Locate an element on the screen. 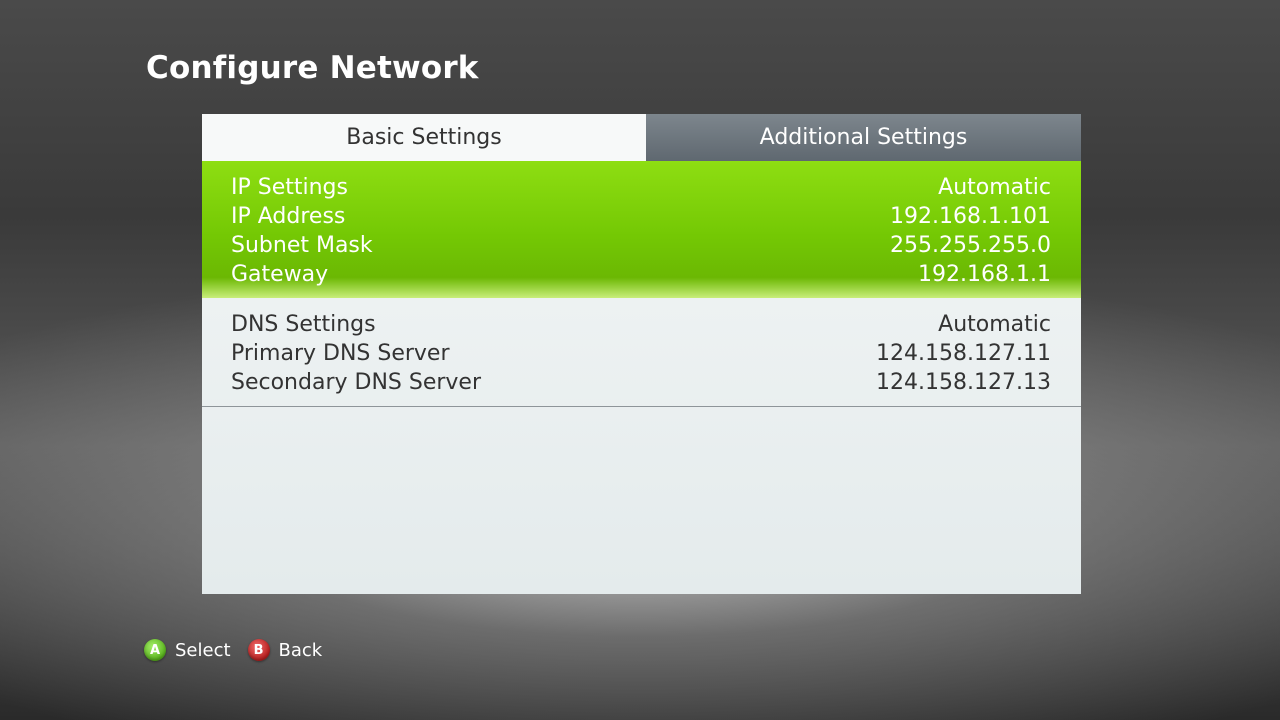  tab-bar: Basic Settings Additional Settings is located at coordinates (641, 137).